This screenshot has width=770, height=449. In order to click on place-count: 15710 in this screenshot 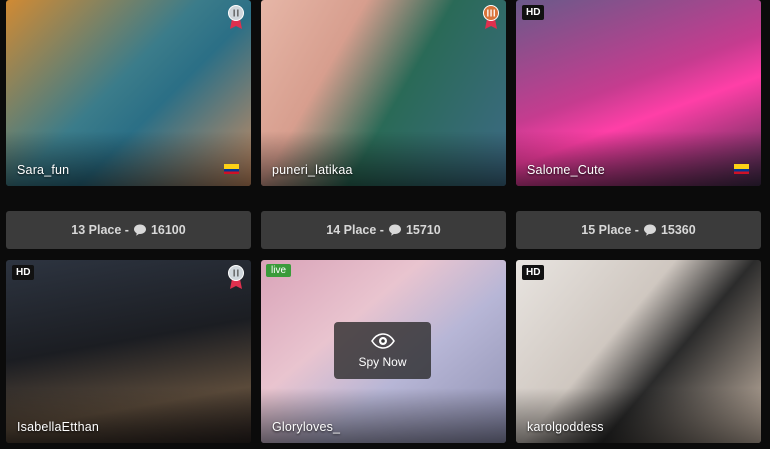, I will do `click(423, 230)`.